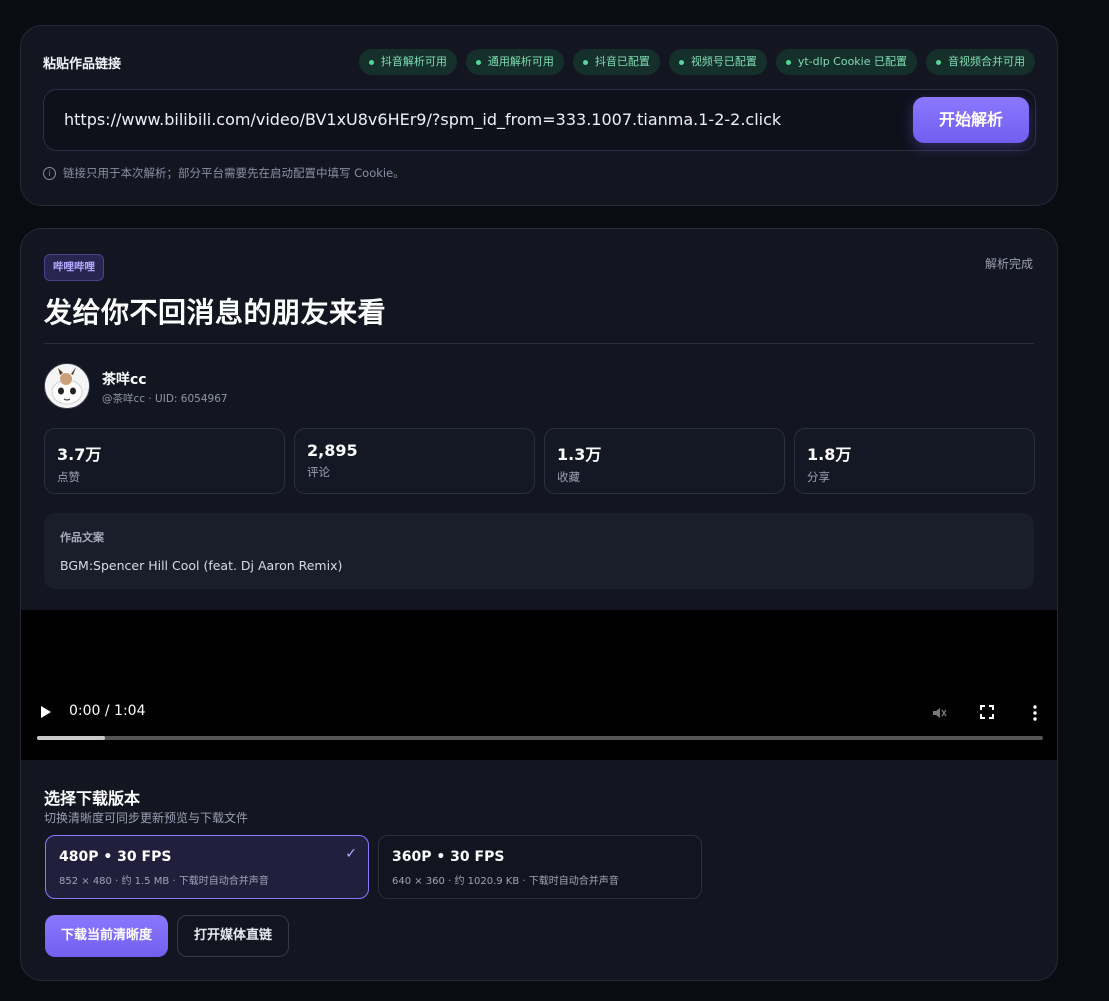 This screenshot has width=1109, height=1001. What do you see at coordinates (106, 936) in the screenshot?
I see `download-button: 下载当前清晰度` at bounding box center [106, 936].